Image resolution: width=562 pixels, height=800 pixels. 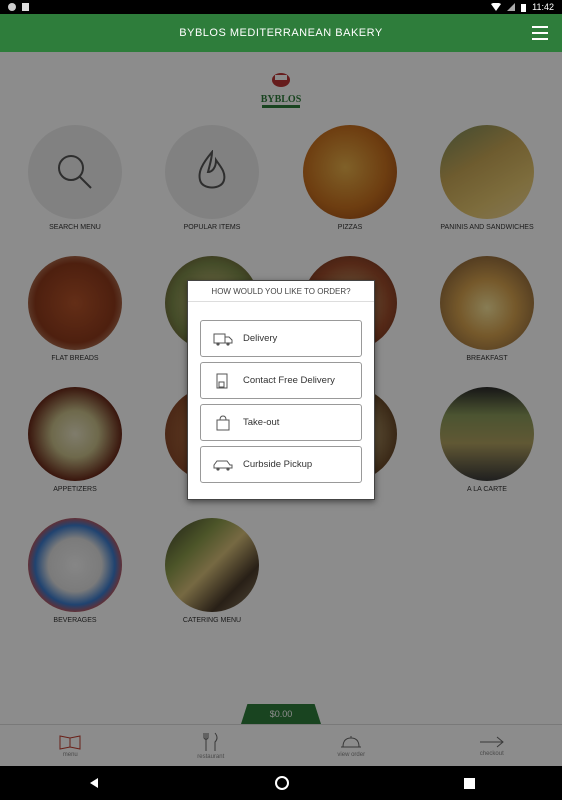 What do you see at coordinates (222, 380) in the screenshot?
I see `door-package-icon` at bounding box center [222, 380].